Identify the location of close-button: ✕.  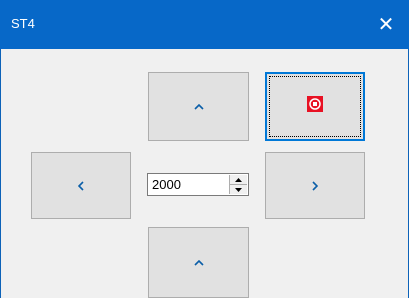
(386, 24).